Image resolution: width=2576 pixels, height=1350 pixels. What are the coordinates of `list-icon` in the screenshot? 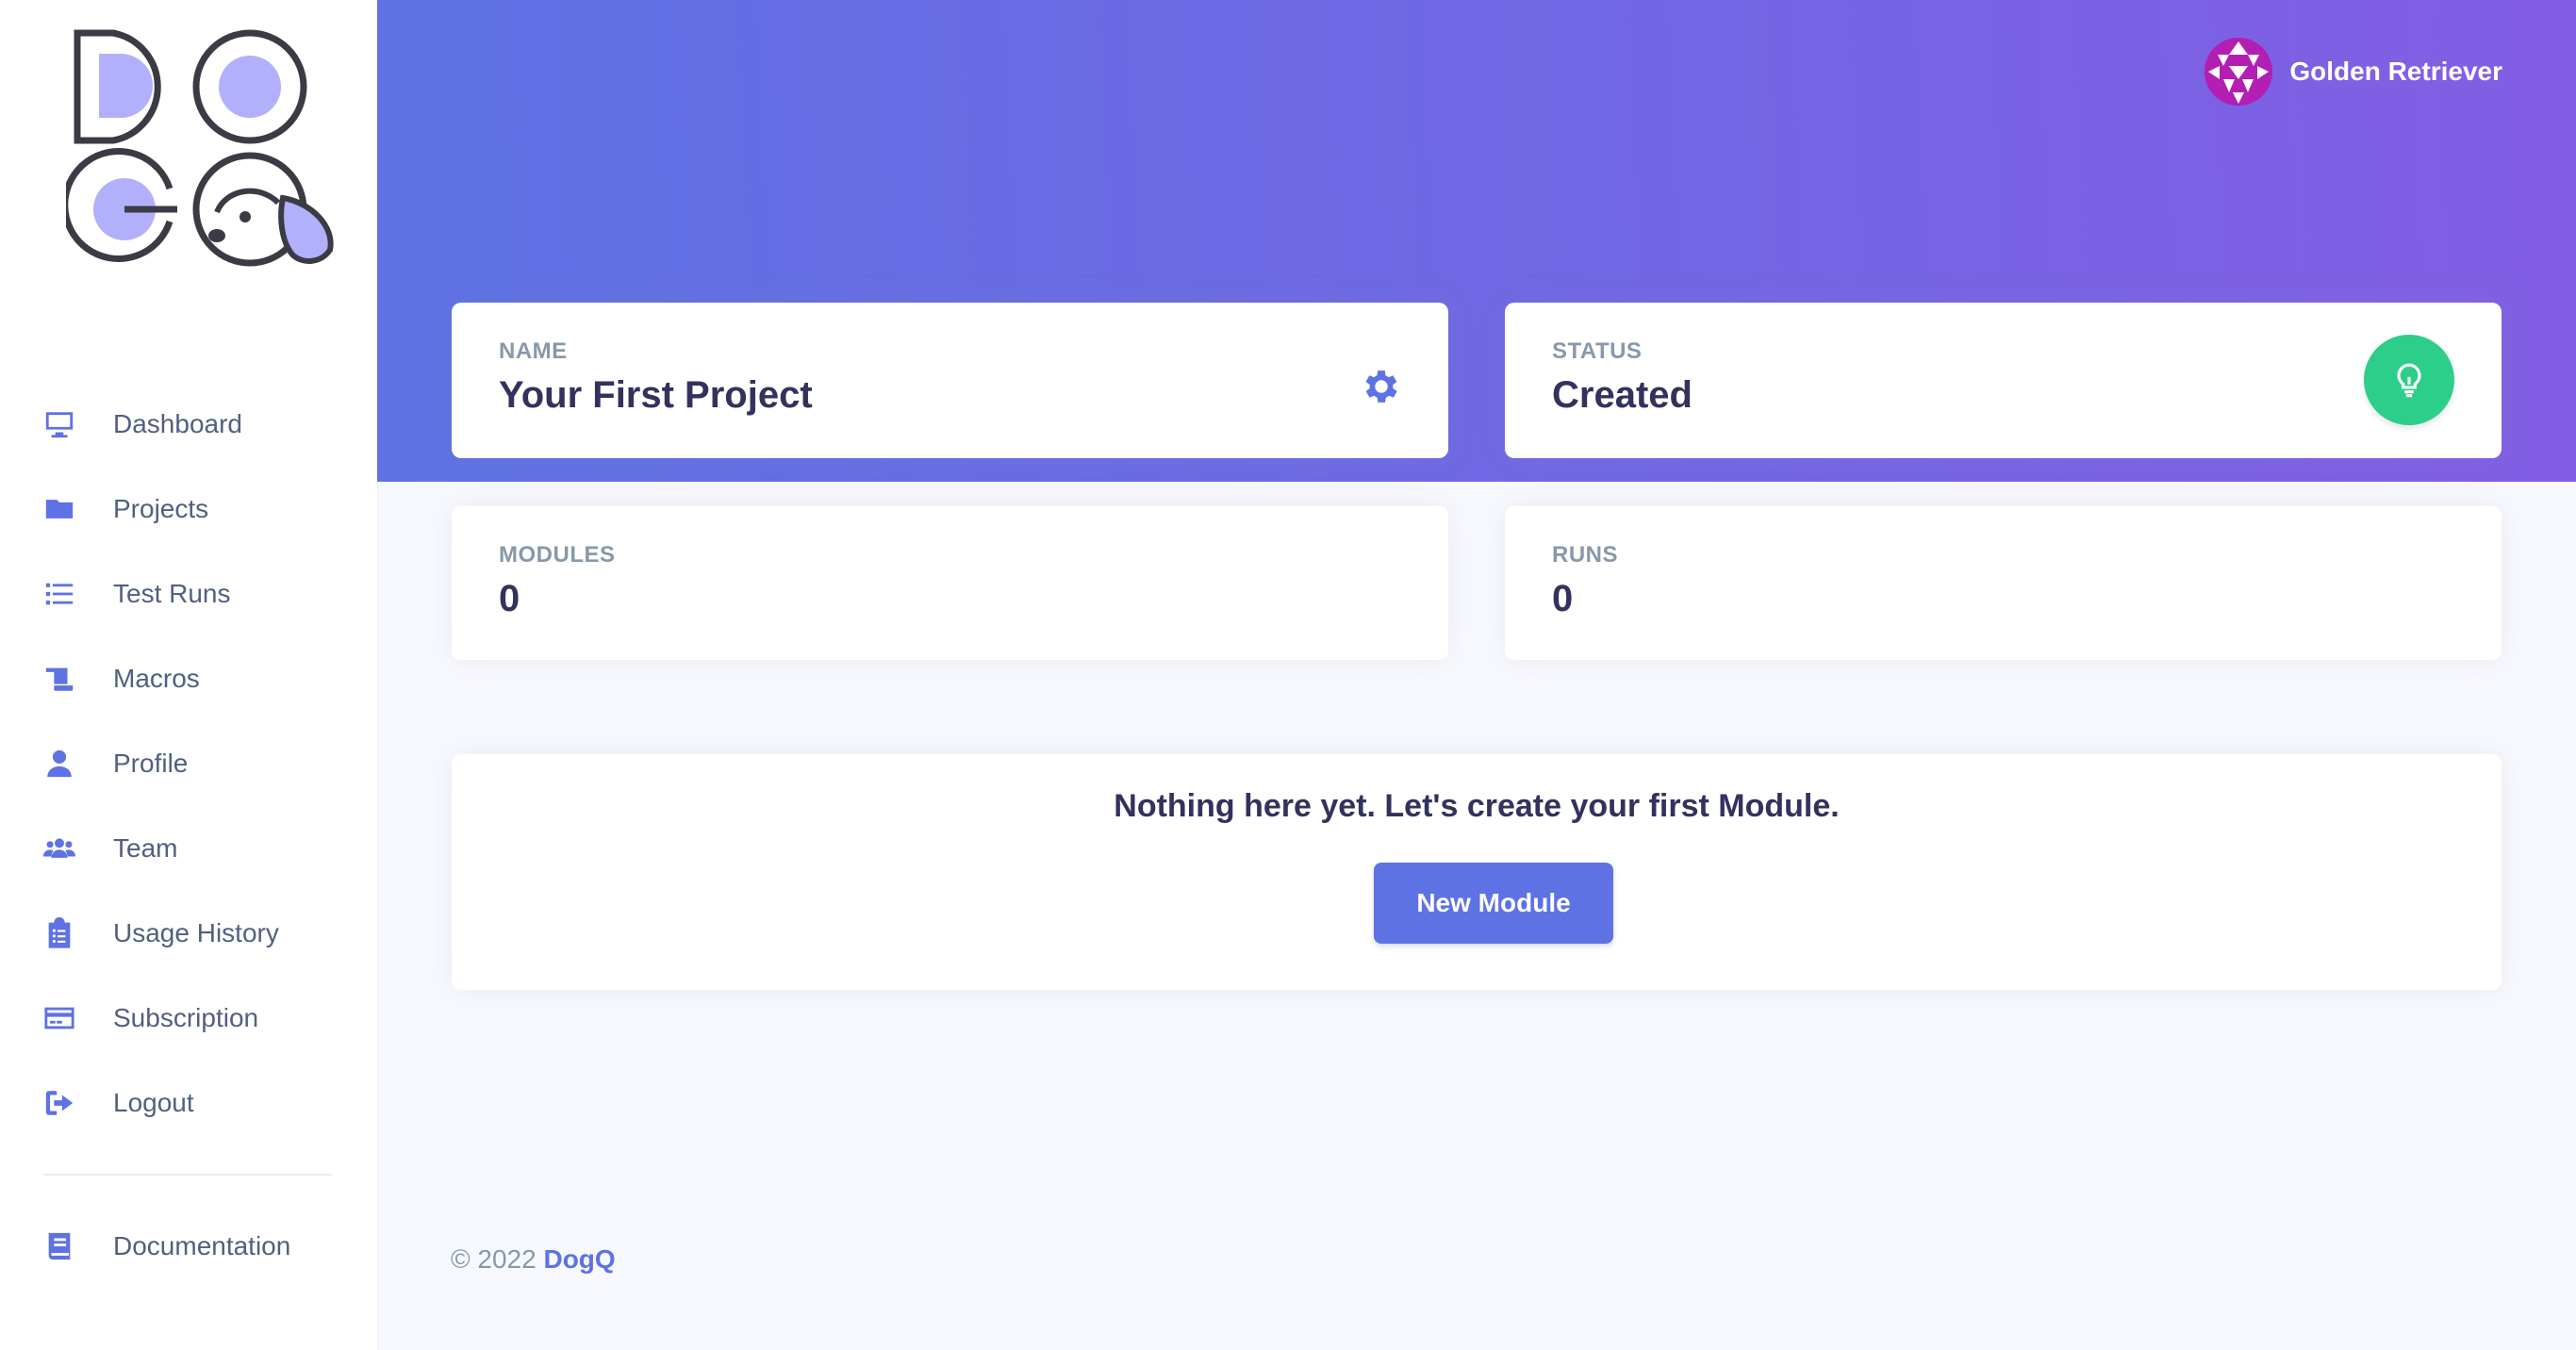 It's located at (59, 594).